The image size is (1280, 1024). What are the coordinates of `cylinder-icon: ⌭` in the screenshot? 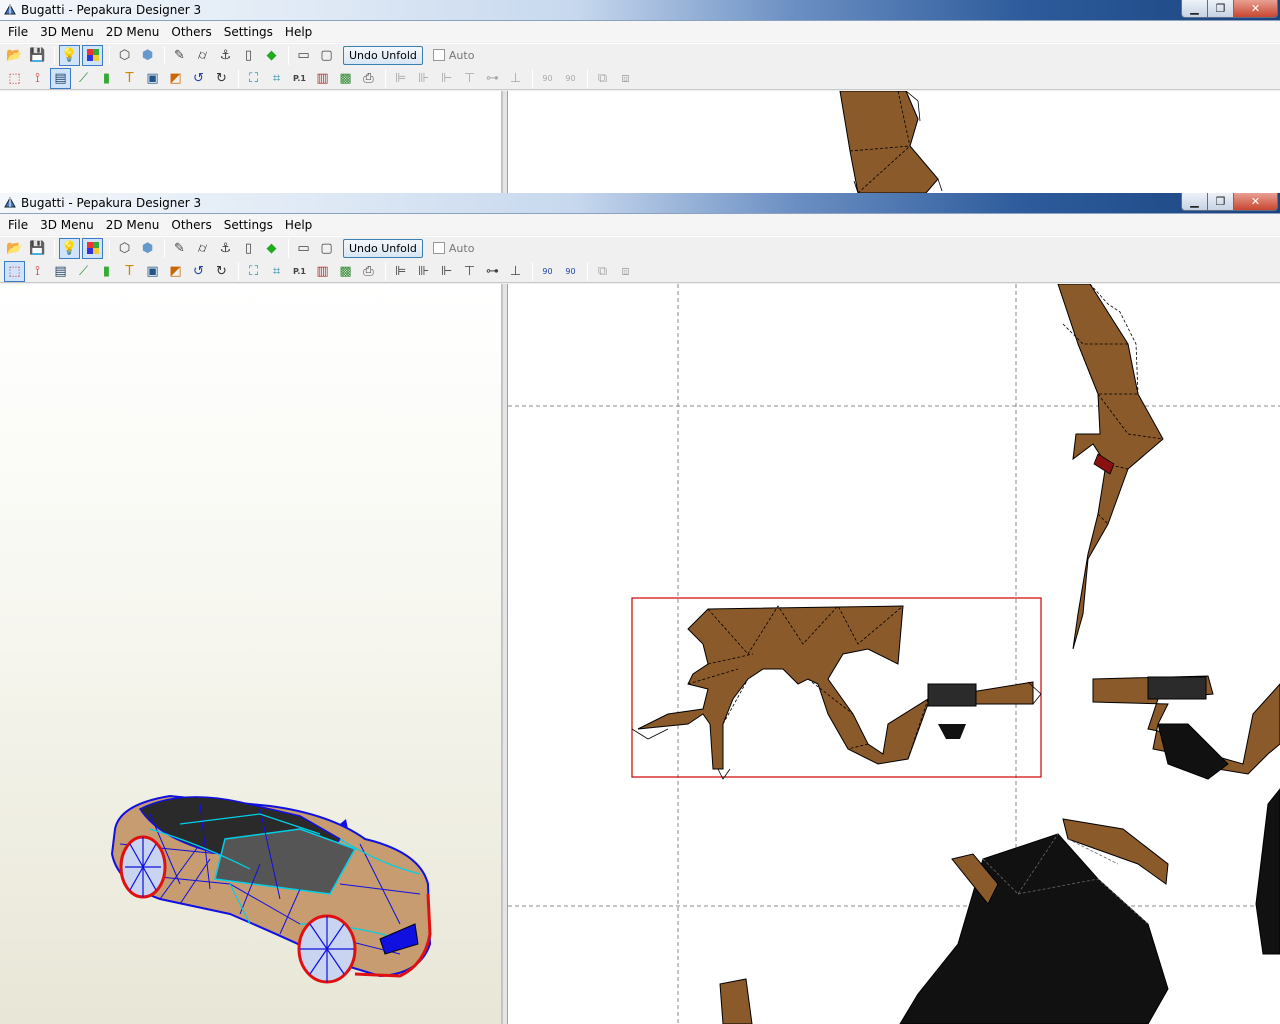 It's located at (202, 55).